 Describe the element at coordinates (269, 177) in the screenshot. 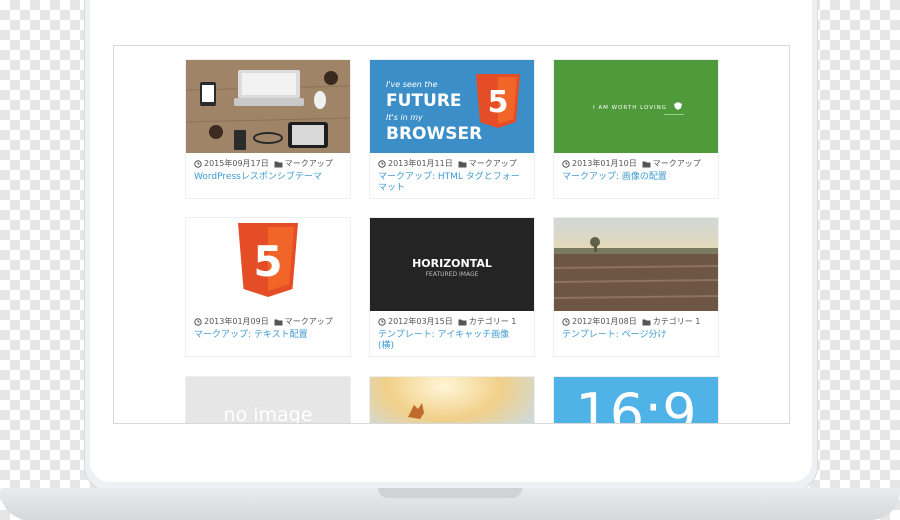

I see `post-title-link: WordPressレスポンシブテーマ` at that location.